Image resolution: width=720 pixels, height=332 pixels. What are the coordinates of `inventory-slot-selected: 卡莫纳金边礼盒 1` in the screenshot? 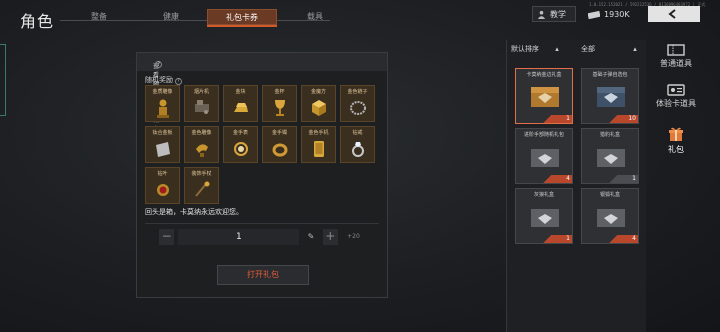 It's located at (544, 96).